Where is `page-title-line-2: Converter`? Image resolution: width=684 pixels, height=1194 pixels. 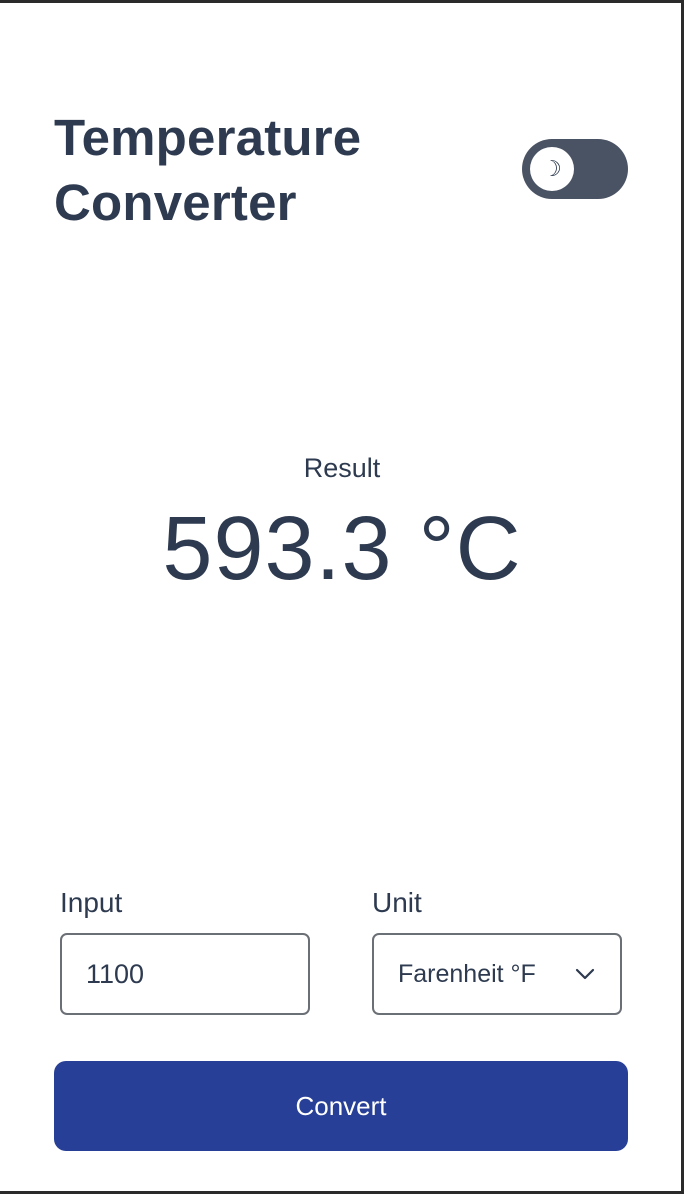 page-title-line-2: Converter is located at coordinates (175, 202).